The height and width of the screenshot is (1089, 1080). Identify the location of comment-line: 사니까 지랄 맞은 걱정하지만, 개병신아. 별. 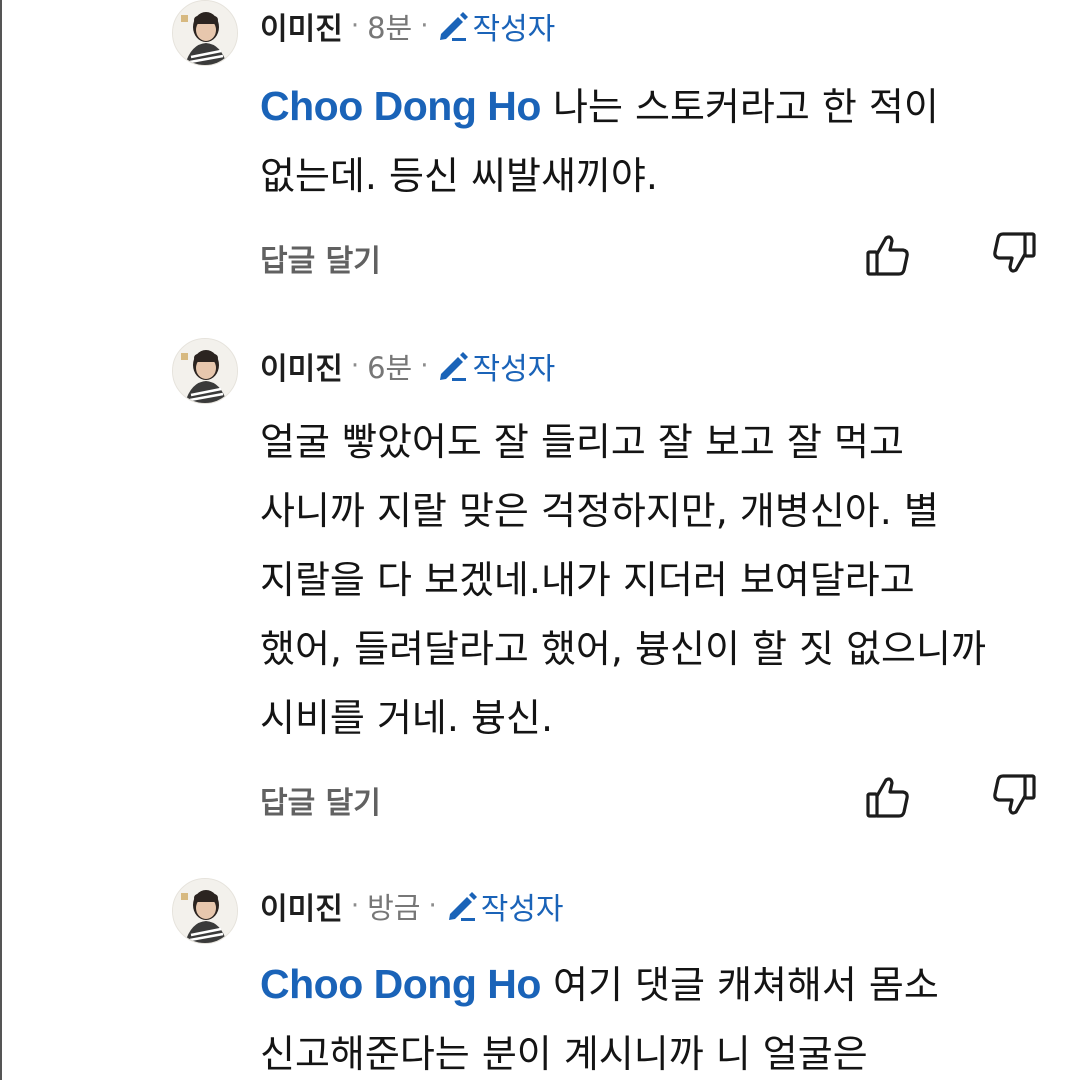
(599, 511).